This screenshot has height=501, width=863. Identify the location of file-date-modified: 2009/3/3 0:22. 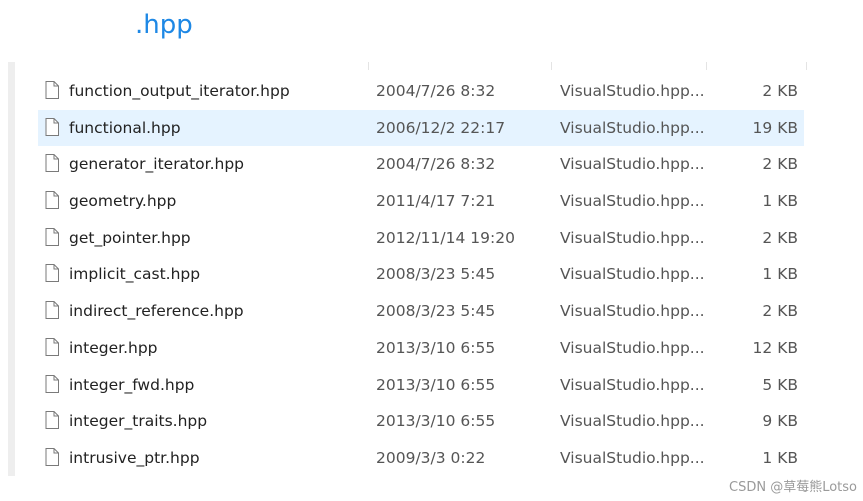
(431, 457).